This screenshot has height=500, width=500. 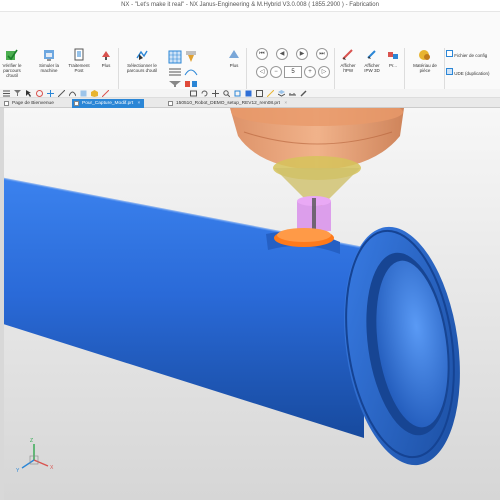 I want to click on postprocess-button: Traitement Post, so click(x=79, y=60).